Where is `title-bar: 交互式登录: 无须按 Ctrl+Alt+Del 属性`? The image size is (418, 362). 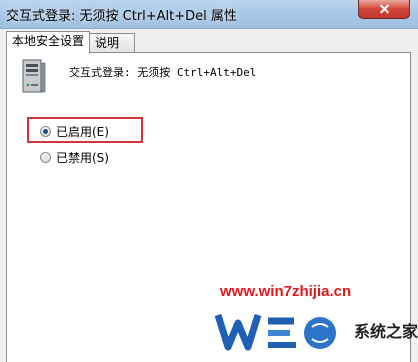
title-bar: 交互式登录: 无须按 Ctrl+Alt+Del 属性 is located at coordinates (209, 14).